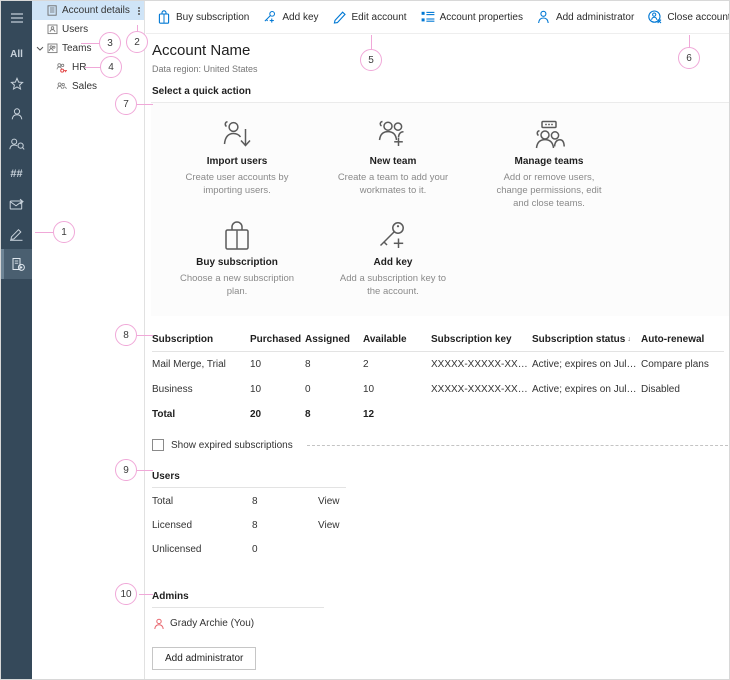  I want to click on star-icon, so click(16, 84).